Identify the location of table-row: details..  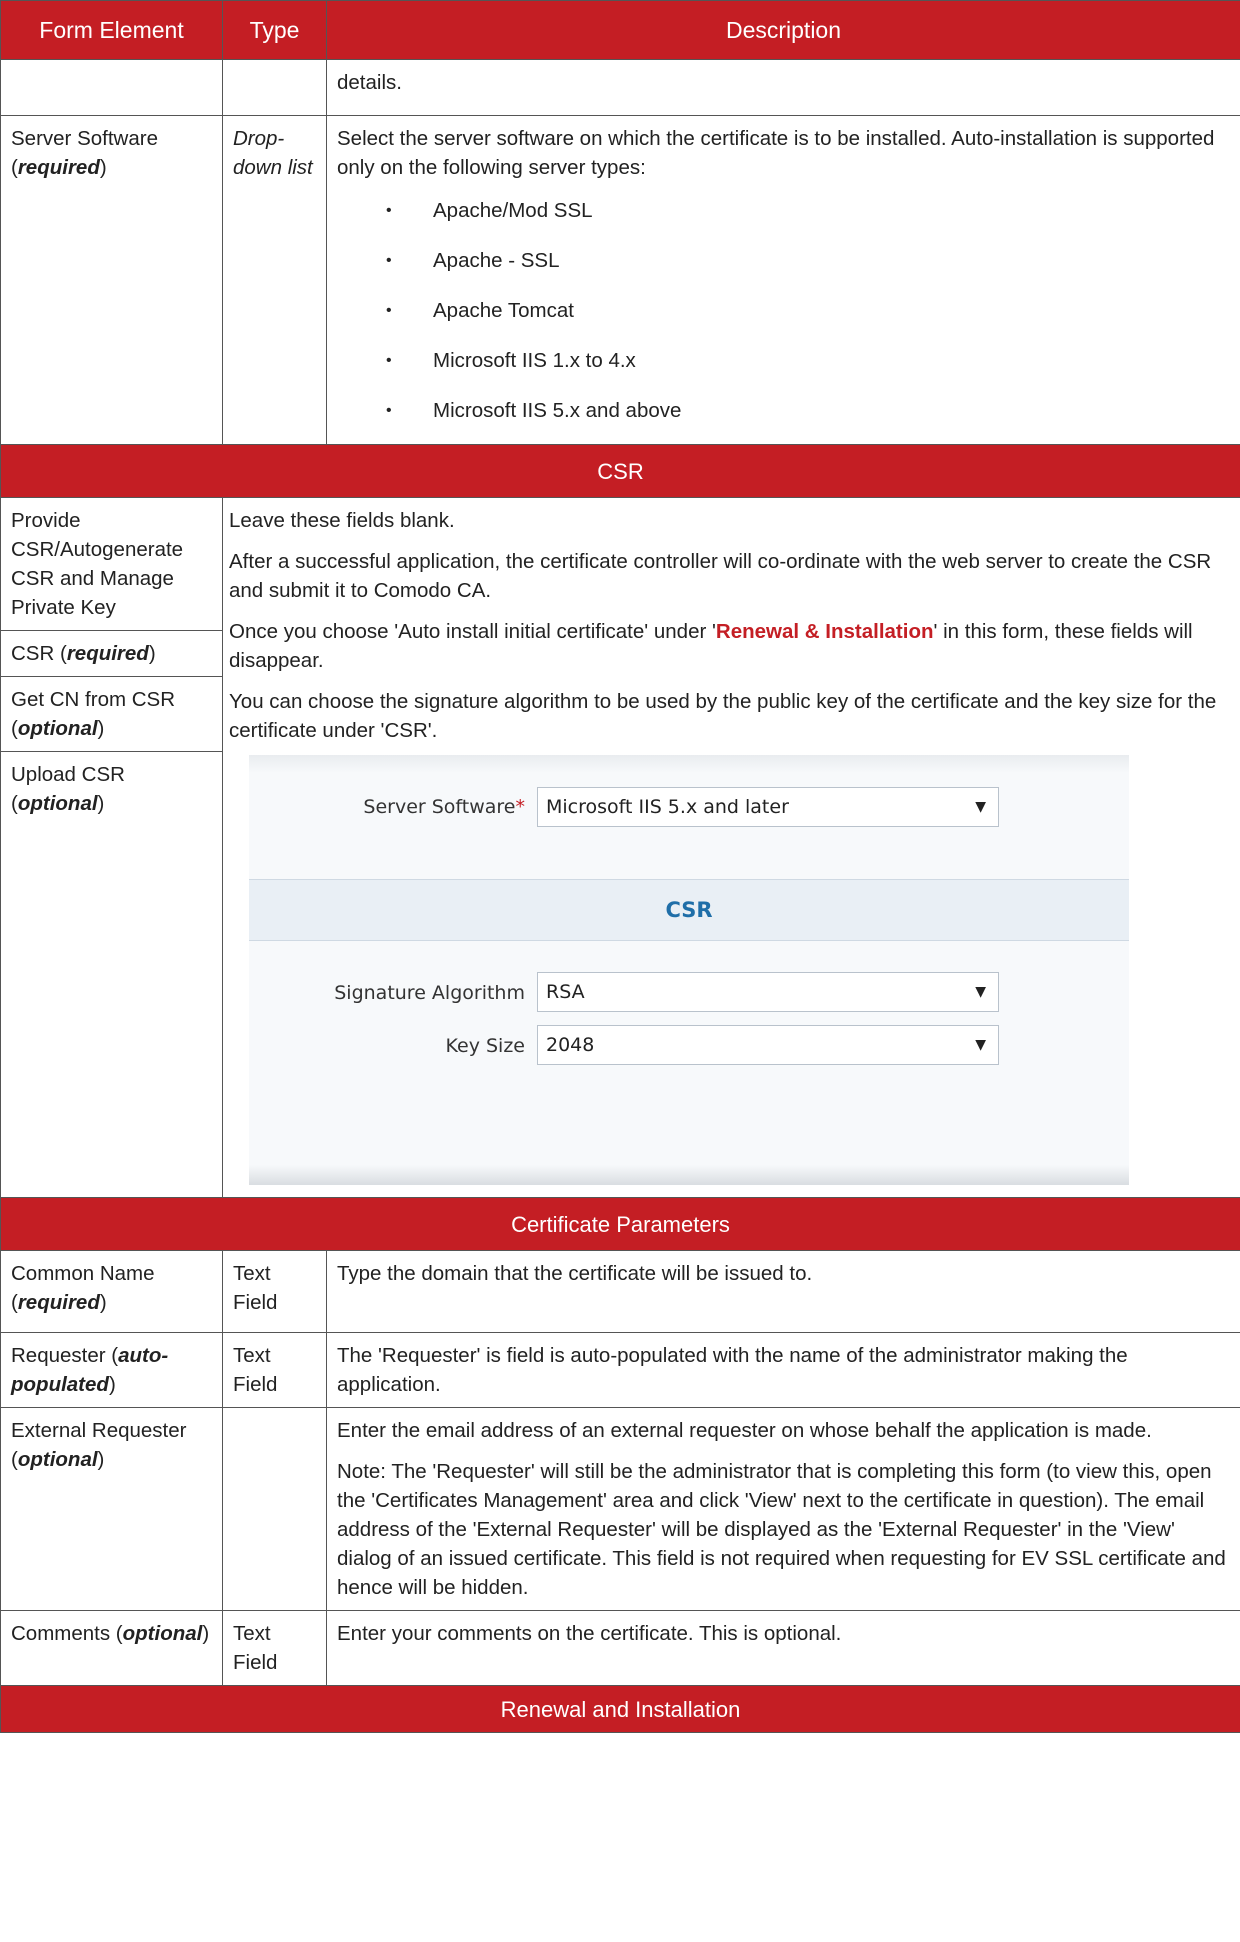
(620, 87).